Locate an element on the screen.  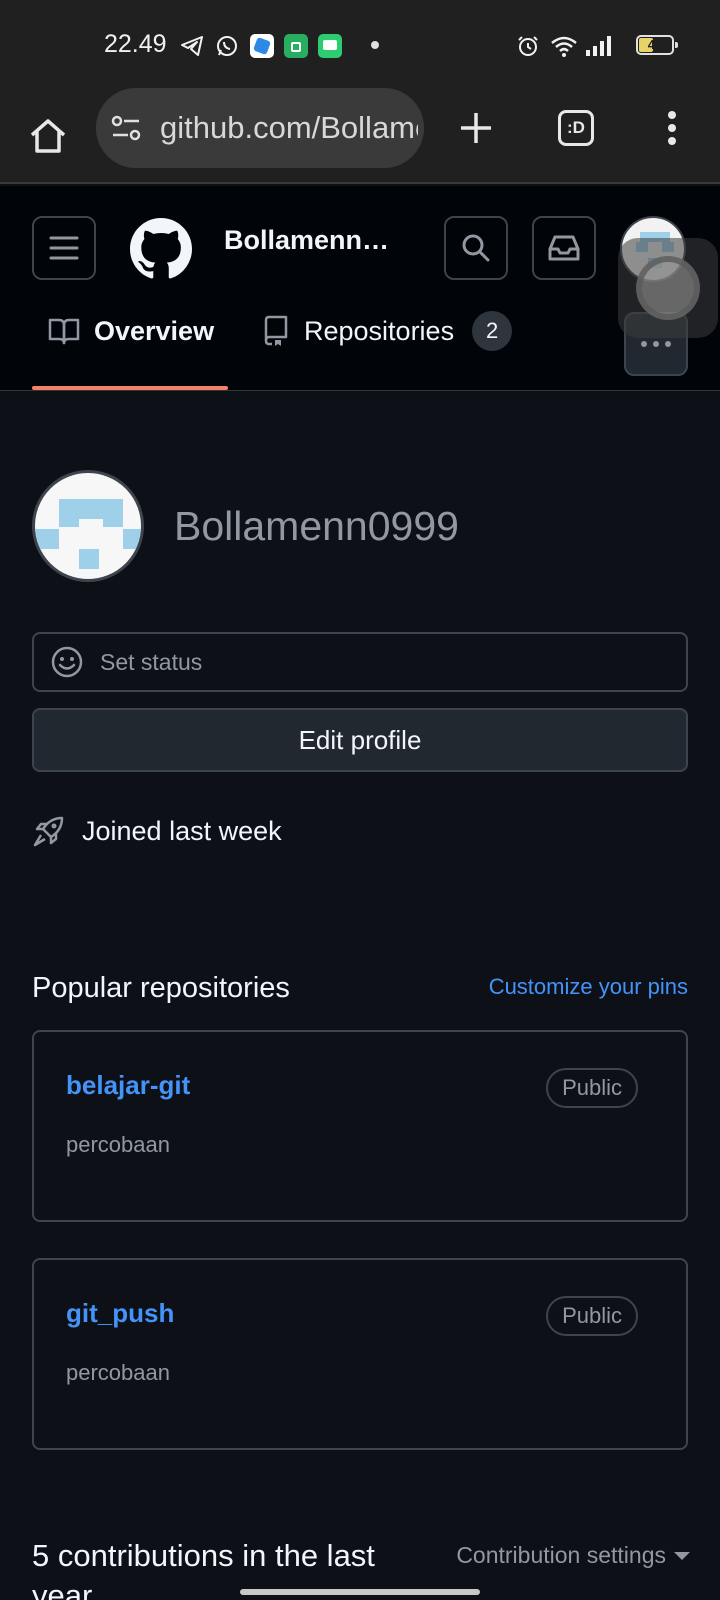
book-icon is located at coordinates (64, 331).